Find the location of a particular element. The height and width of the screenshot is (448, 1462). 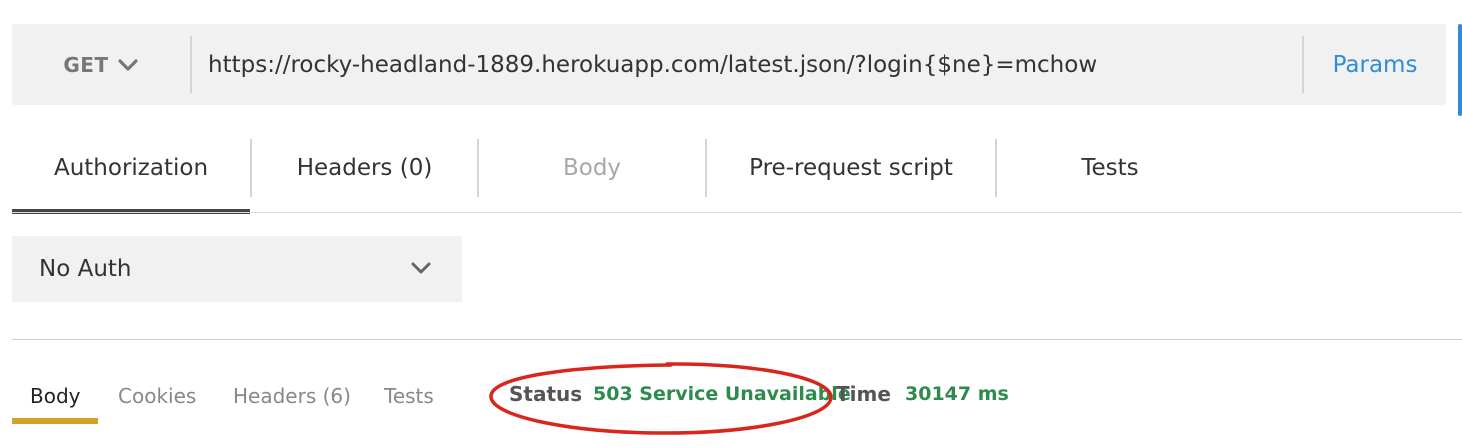

auth-type-dropdown: No Auth is located at coordinates (237, 269).